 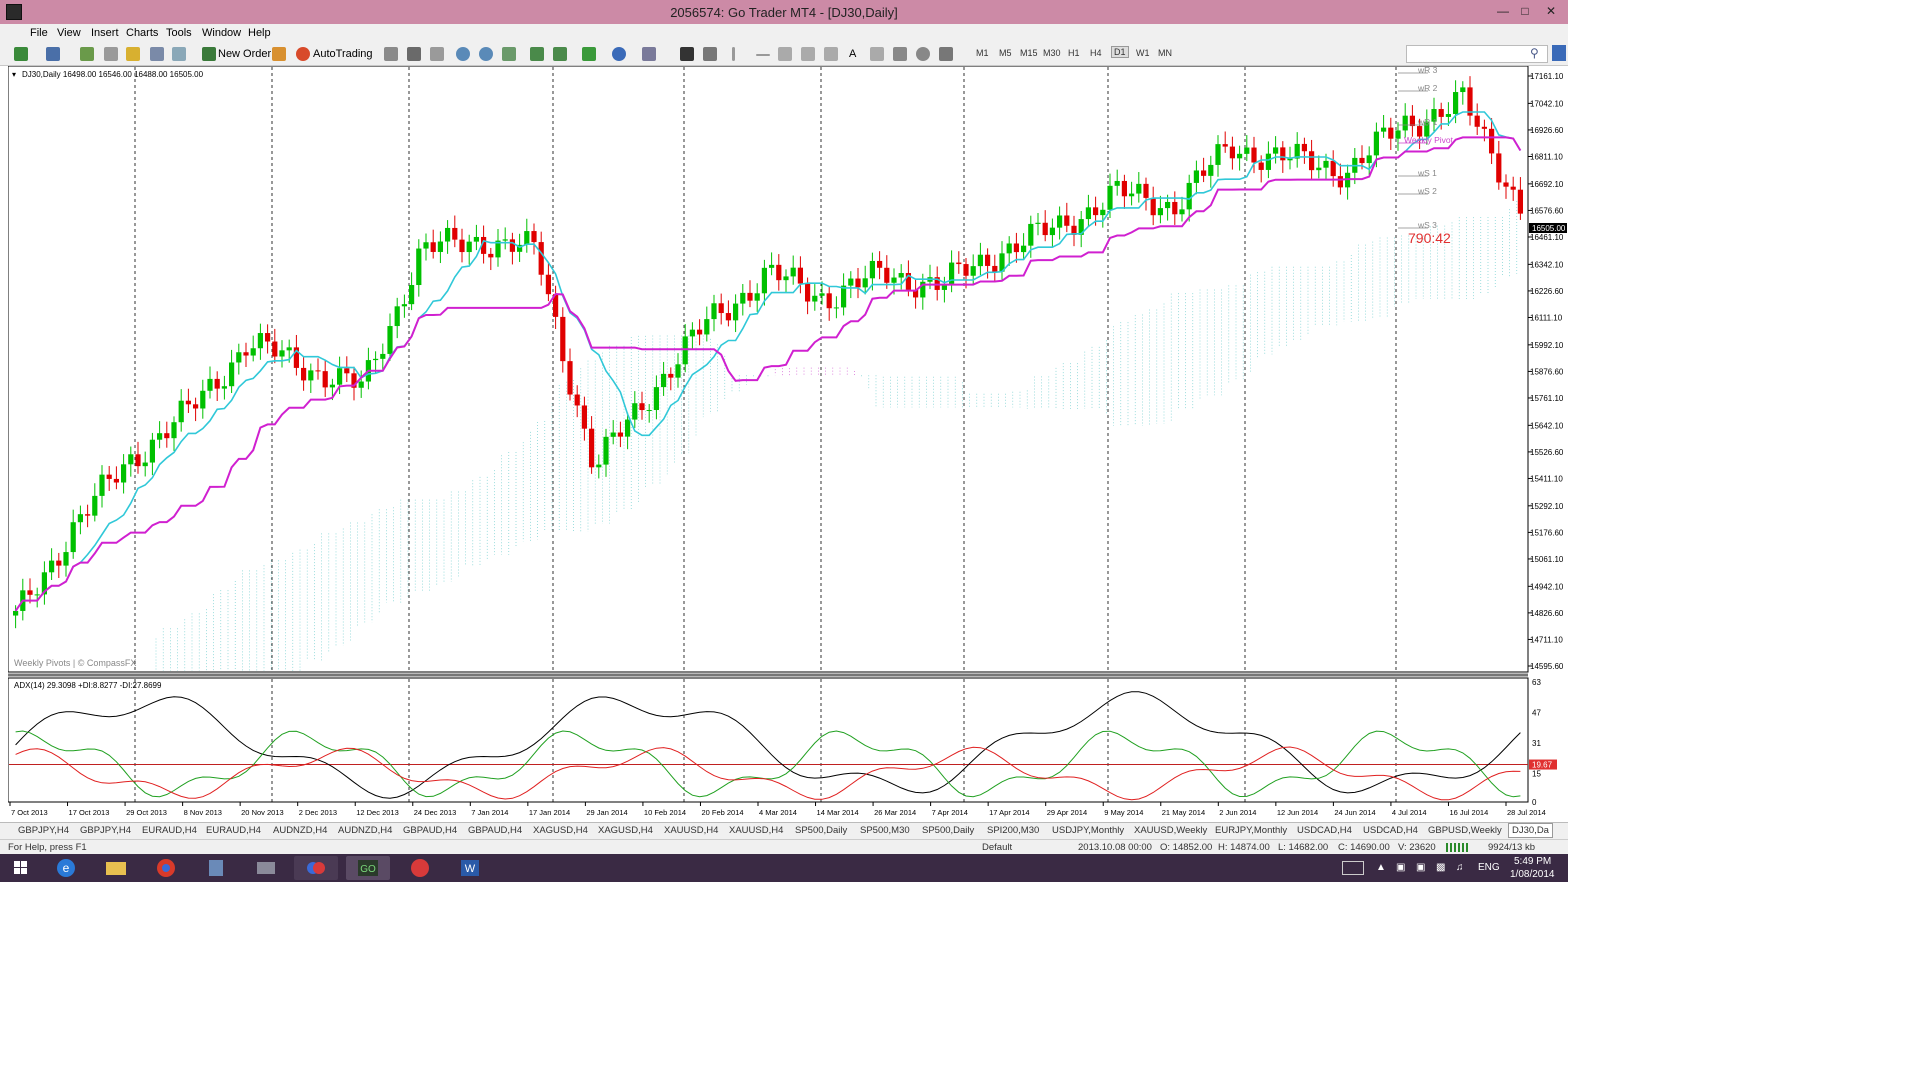 What do you see at coordinates (133, 54) in the screenshot?
I see `data-window-icon` at bounding box center [133, 54].